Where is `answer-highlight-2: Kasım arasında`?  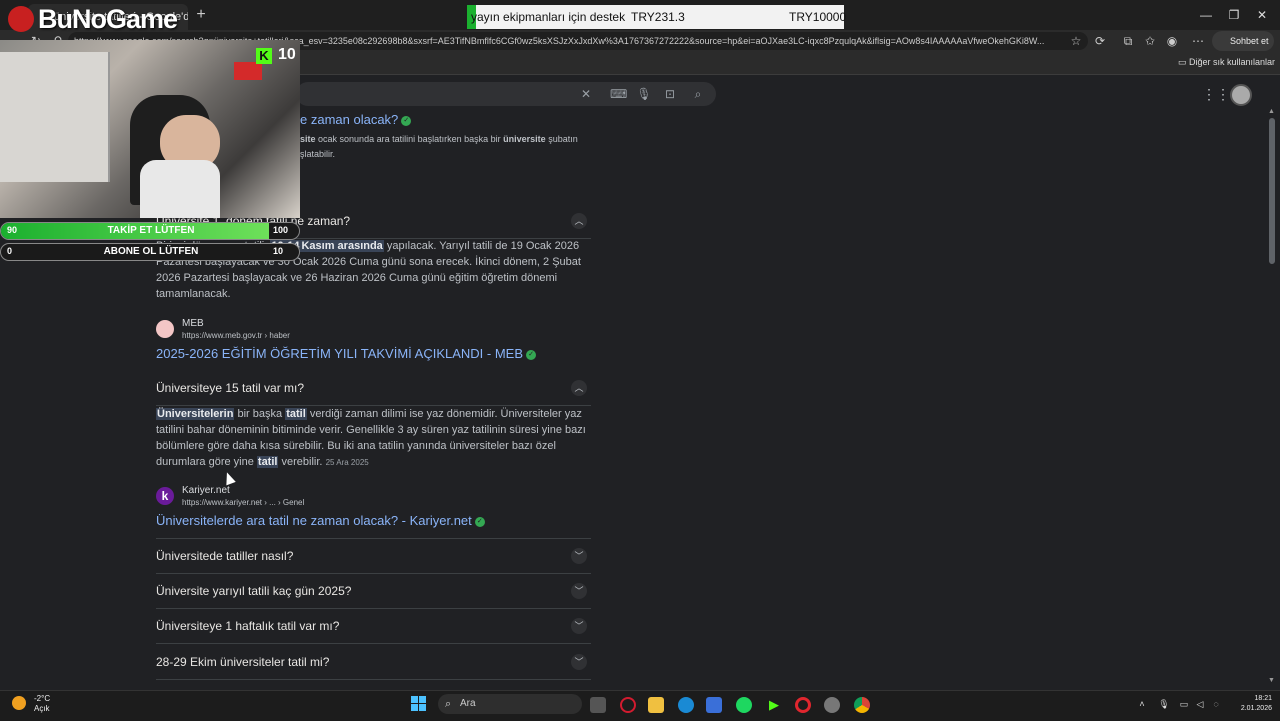
answer-highlight-2: Kasım arasında is located at coordinates (342, 246).